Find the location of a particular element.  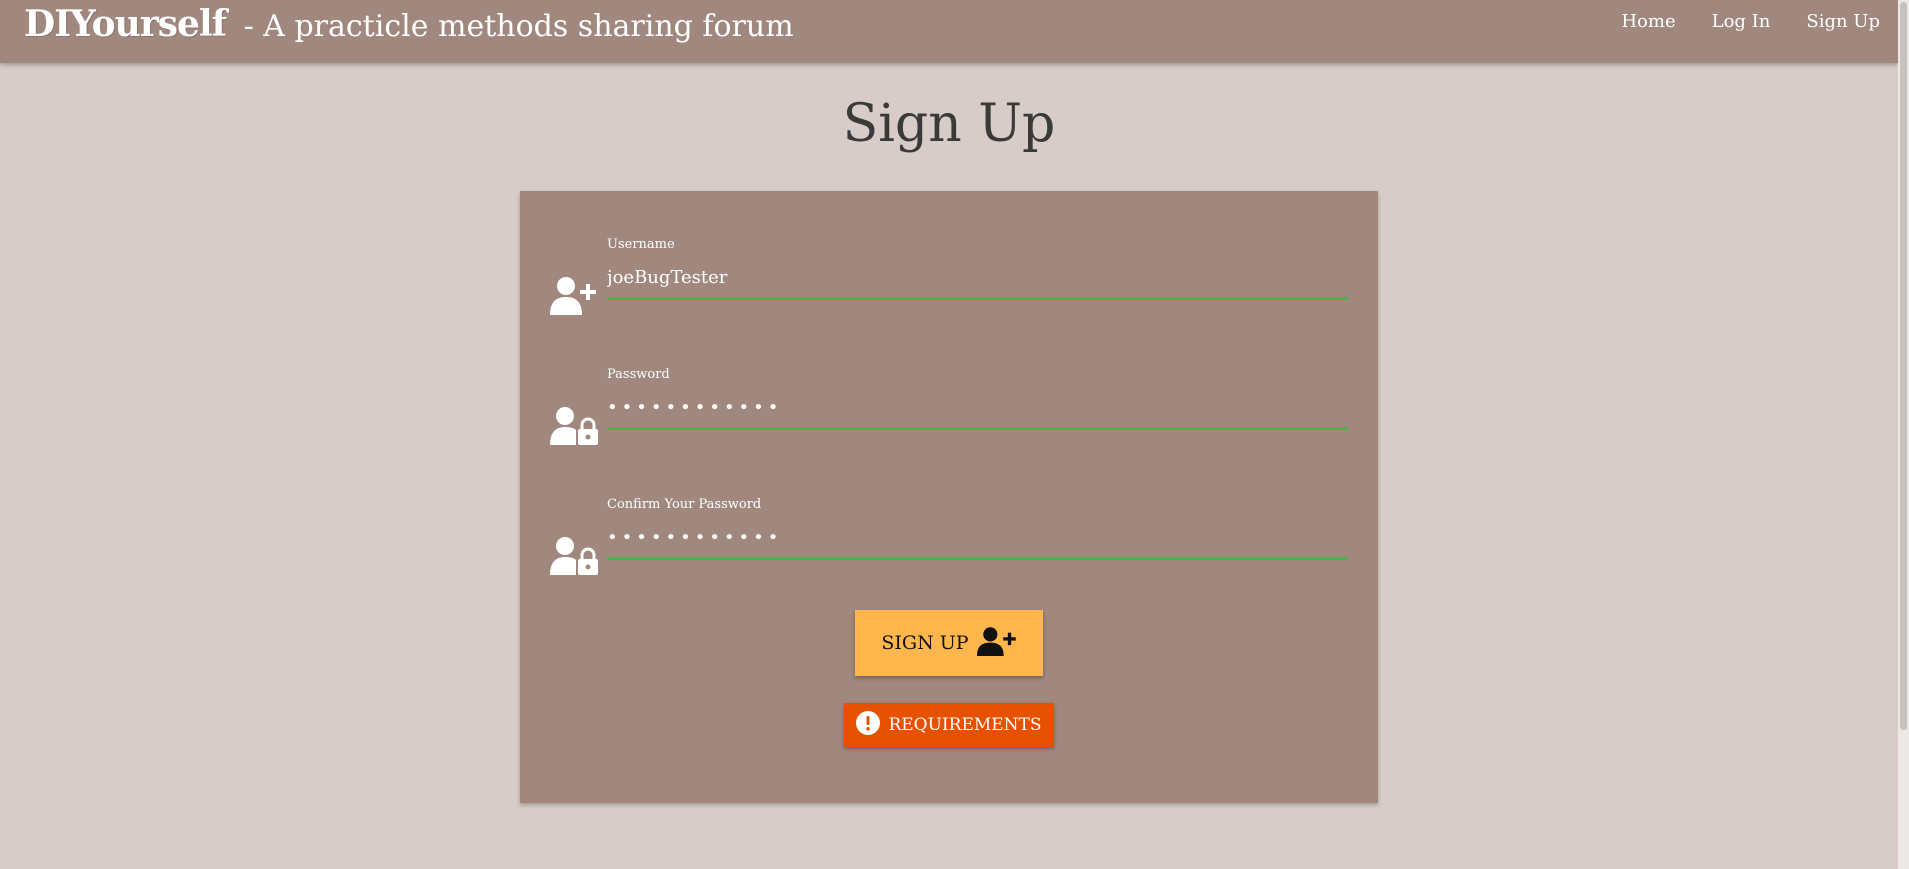

nav-link-login: Log In is located at coordinates (1741, 22).